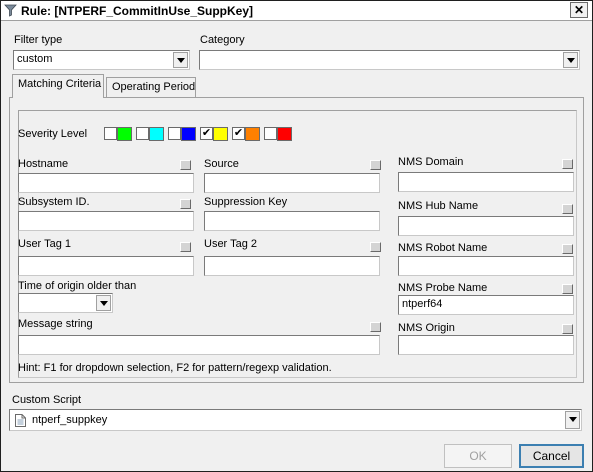 Image resolution: width=593 pixels, height=472 pixels. I want to click on custom-script-select: ntperf_suppkey, so click(295, 420).